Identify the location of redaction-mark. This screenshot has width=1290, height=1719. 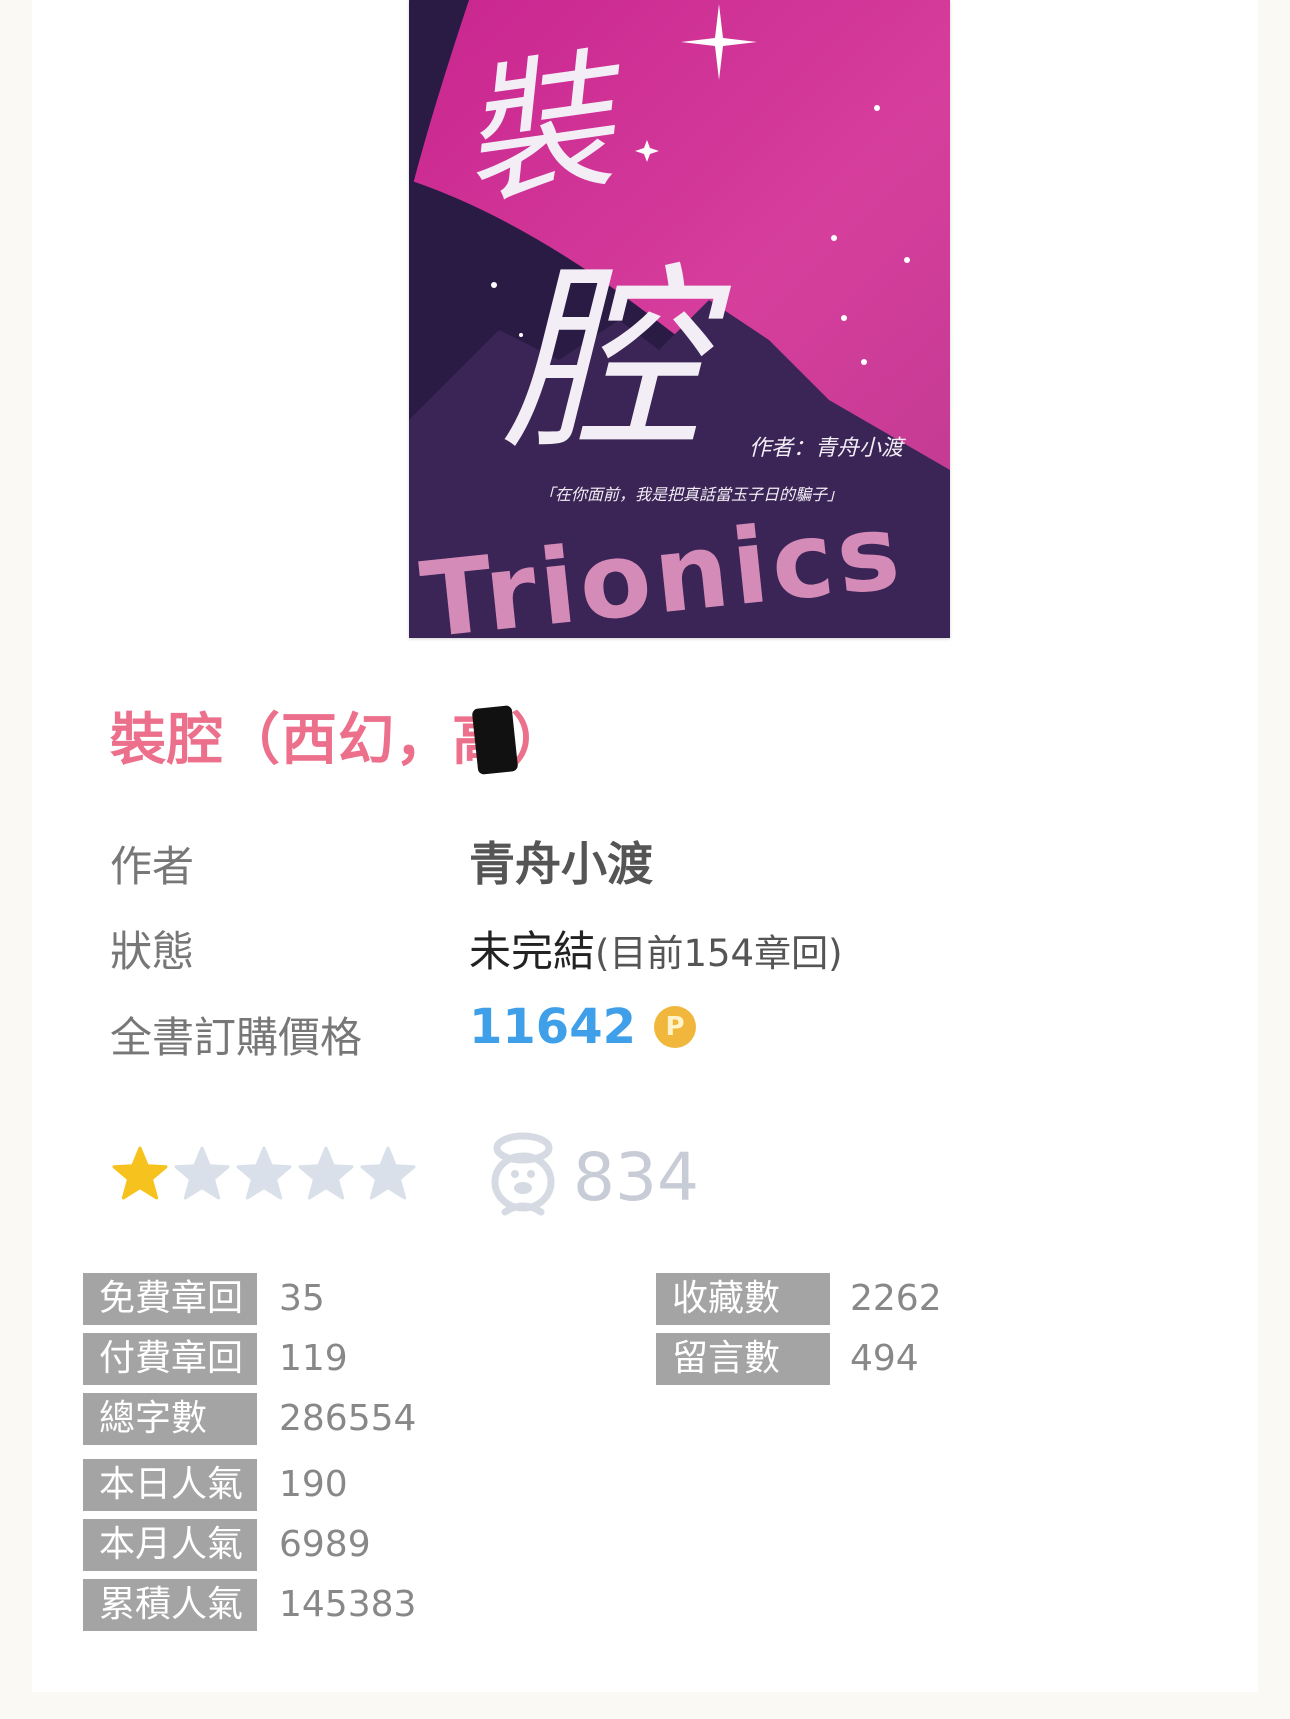
(495, 740).